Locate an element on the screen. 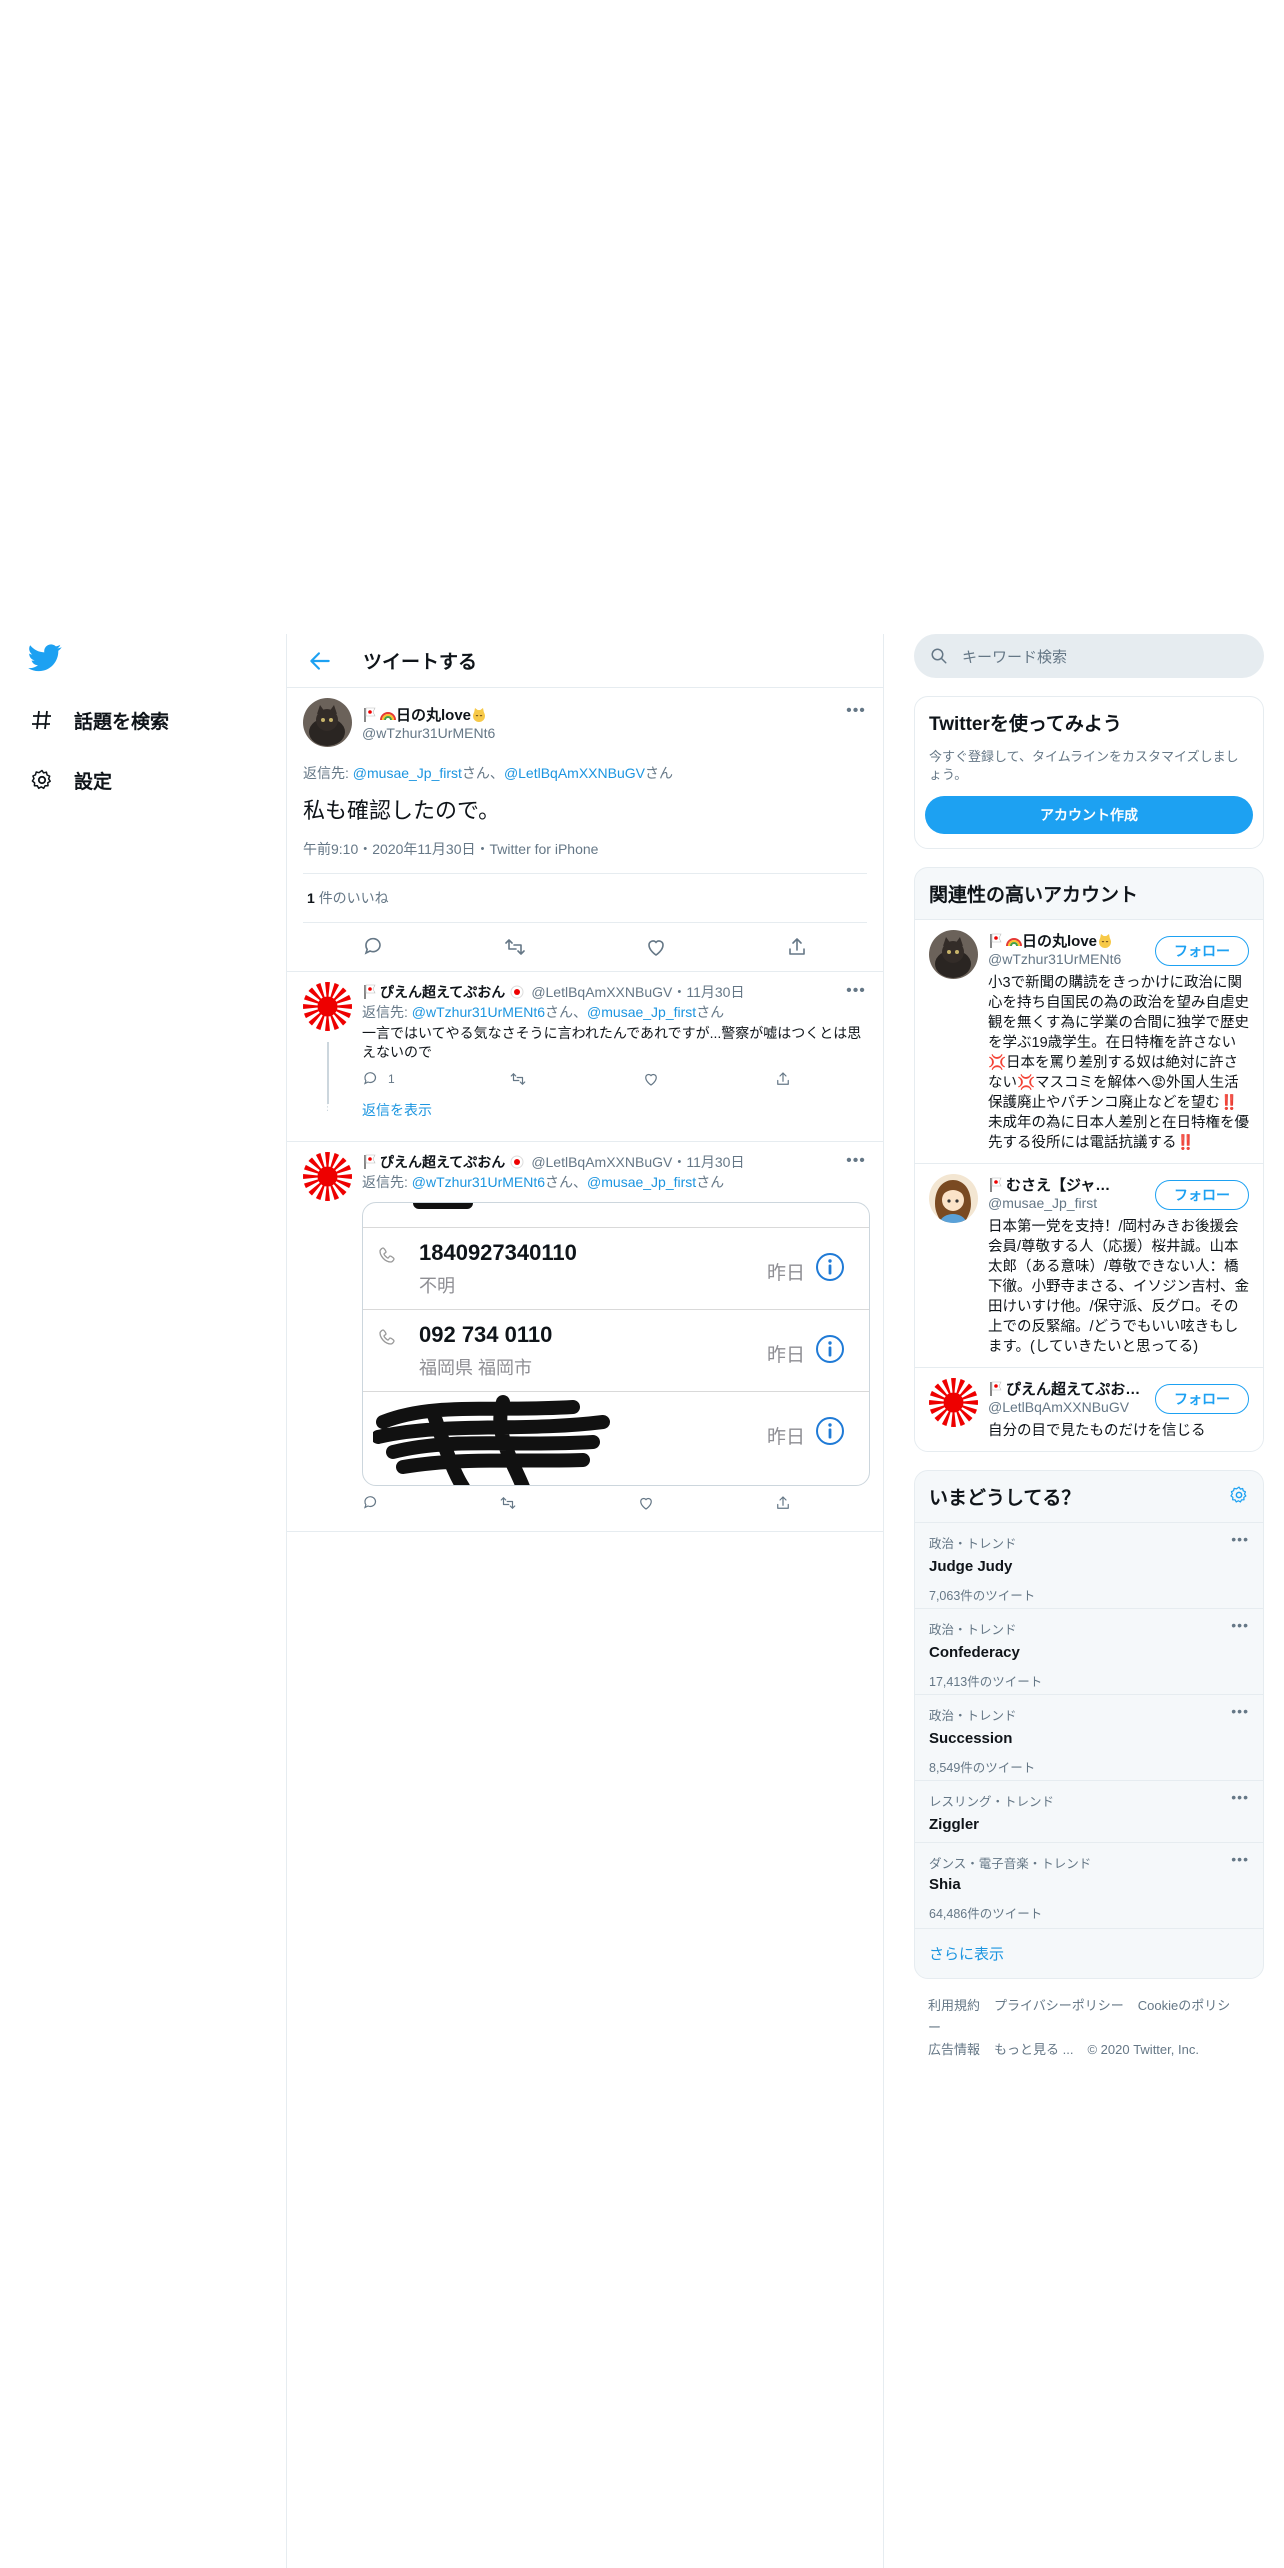 Image resolution: width=1284 pixels, height=2568 pixels. trend-item: ダンス・電子音楽・トレンド Shia 64,486件のツイート ••• is located at coordinates (1089, 1885).